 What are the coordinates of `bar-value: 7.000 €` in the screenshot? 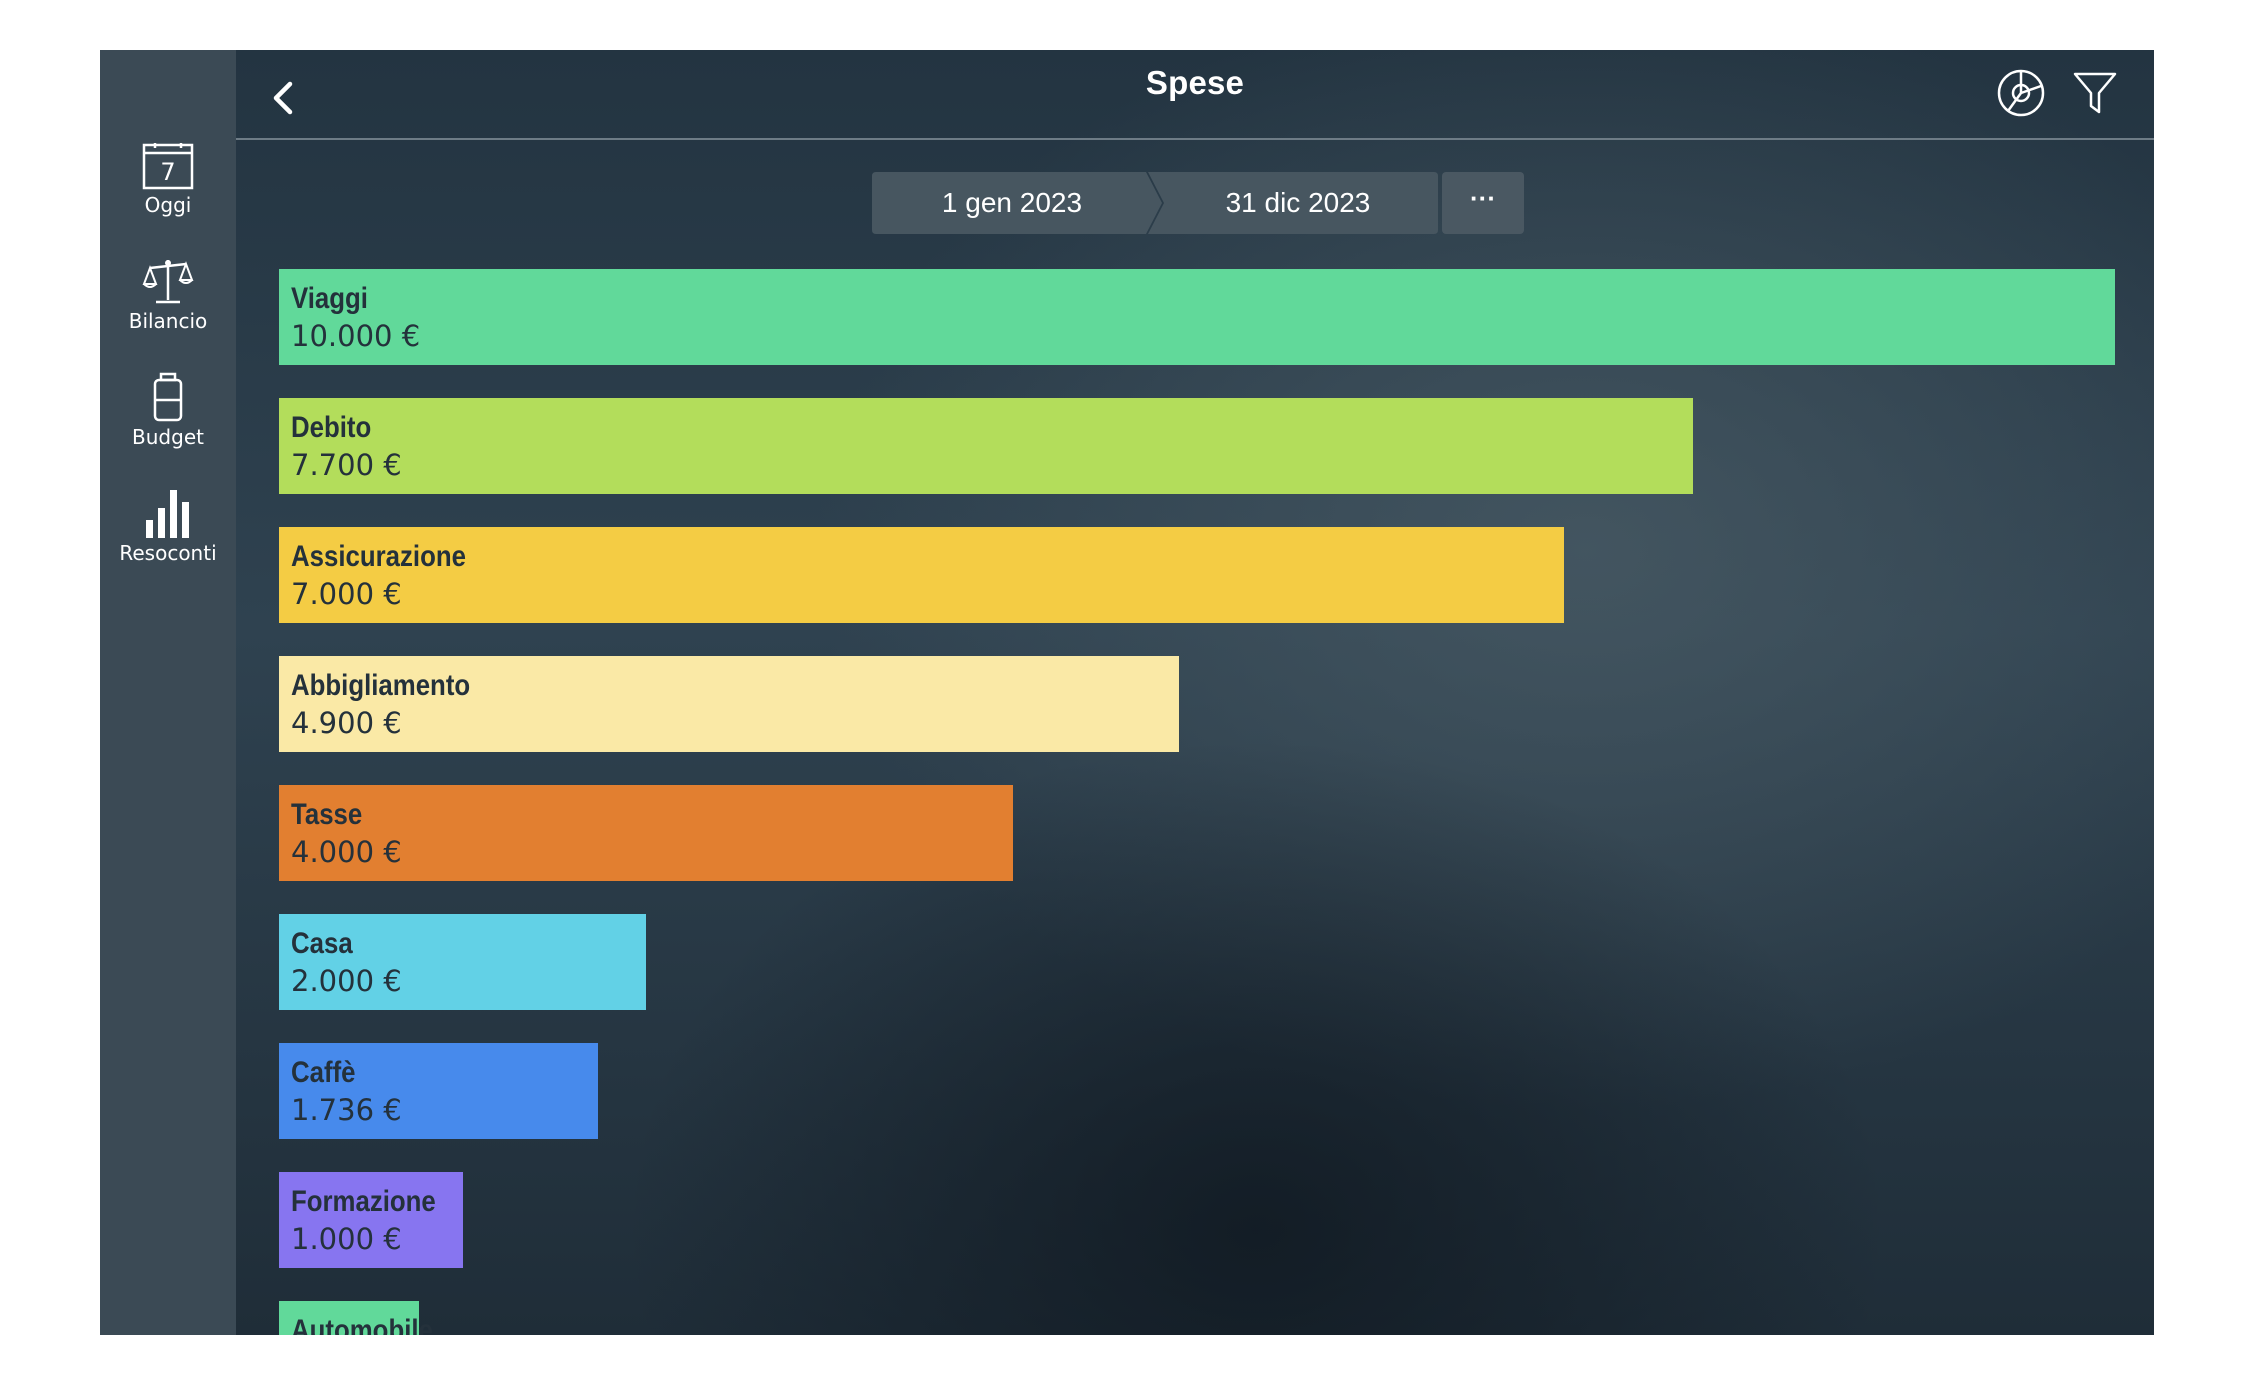 It's located at (346, 594).